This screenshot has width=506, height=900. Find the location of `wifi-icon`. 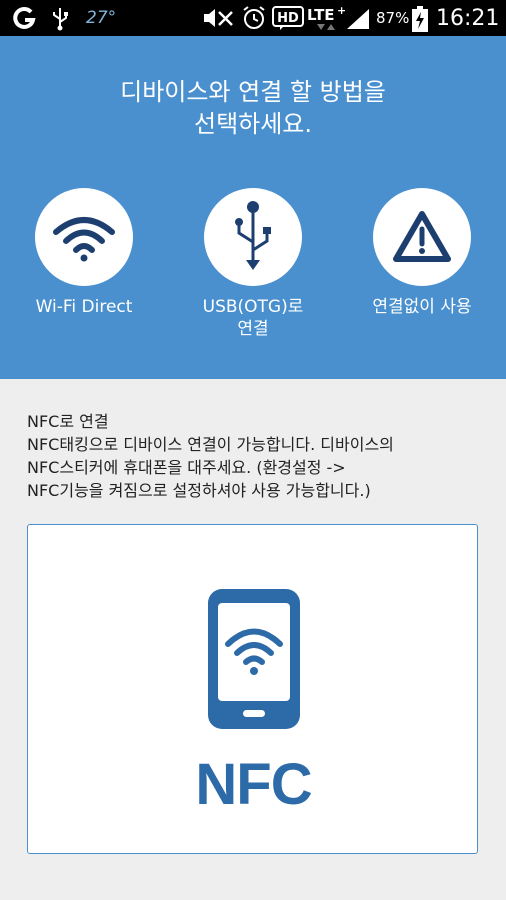

wifi-icon is located at coordinates (84, 239).